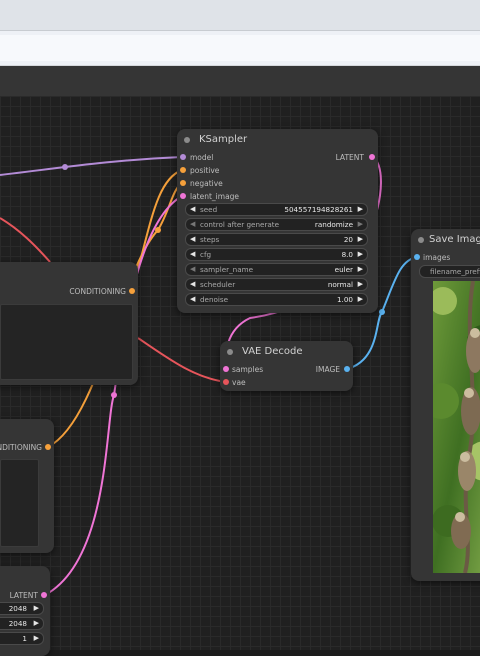 The height and width of the screenshot is (656, 480). What do you see at coordinates (21, 447) in the screenshot?
I see `conditioning-output-label: NDITIONING` at bounding box center [21, 447].